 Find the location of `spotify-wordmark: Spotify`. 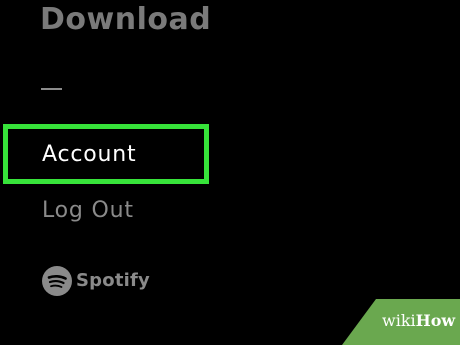

spotify-wordmark: Spotify is located at coordinates (113, 280).